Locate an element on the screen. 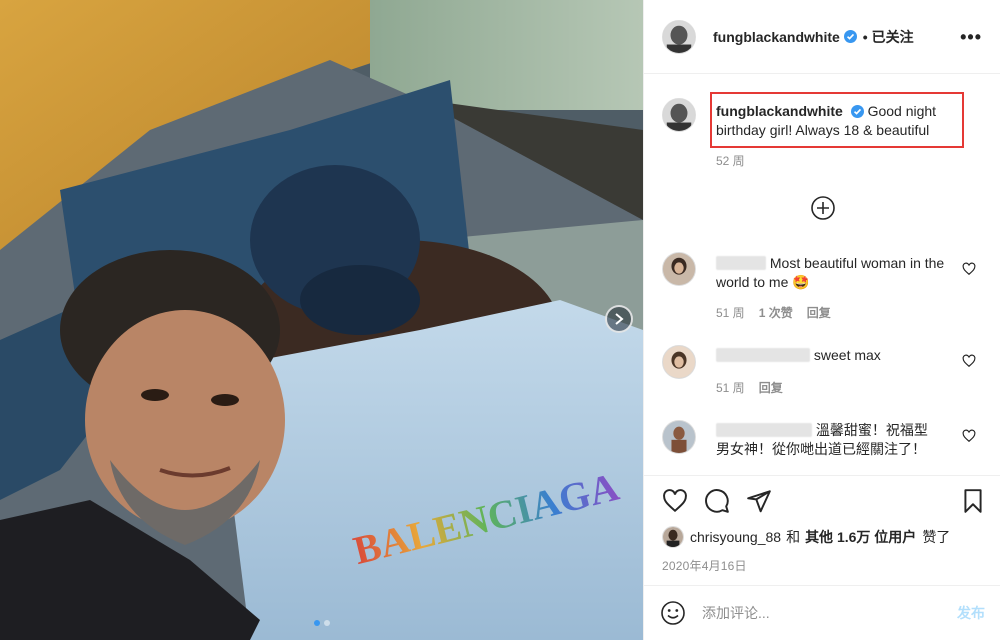 The height and width of the screenshot is (640, 1000). caption-avatar is located at coordinates (679, 115).